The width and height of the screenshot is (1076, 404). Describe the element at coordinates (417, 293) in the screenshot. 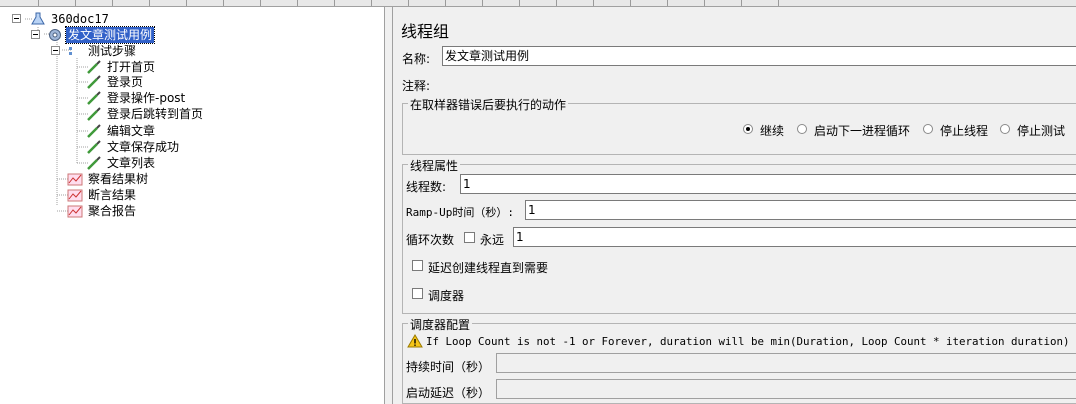

I see `scheduler-checkbox` at that location.